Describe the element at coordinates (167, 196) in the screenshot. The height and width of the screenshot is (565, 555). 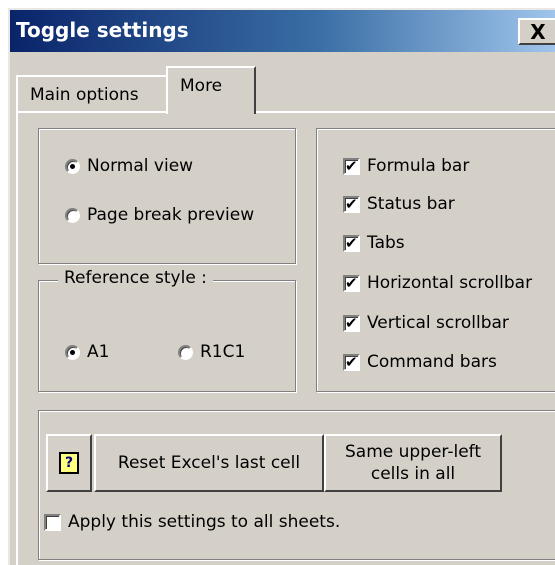
I see `view-mode-group` at that location.